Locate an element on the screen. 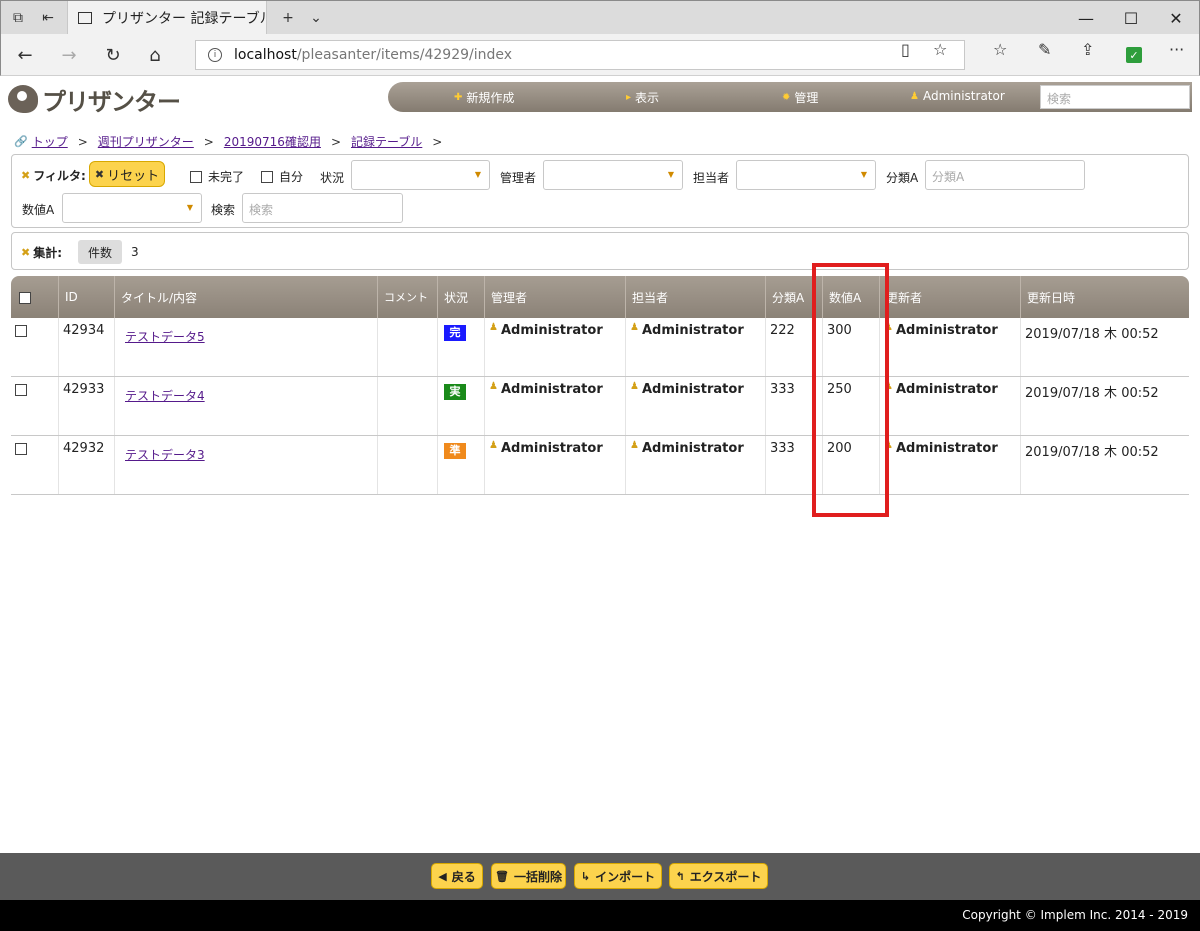 This screenshot has width=1200, height=931. close-window-button: ✕ is located at coordinates (1176, 18).